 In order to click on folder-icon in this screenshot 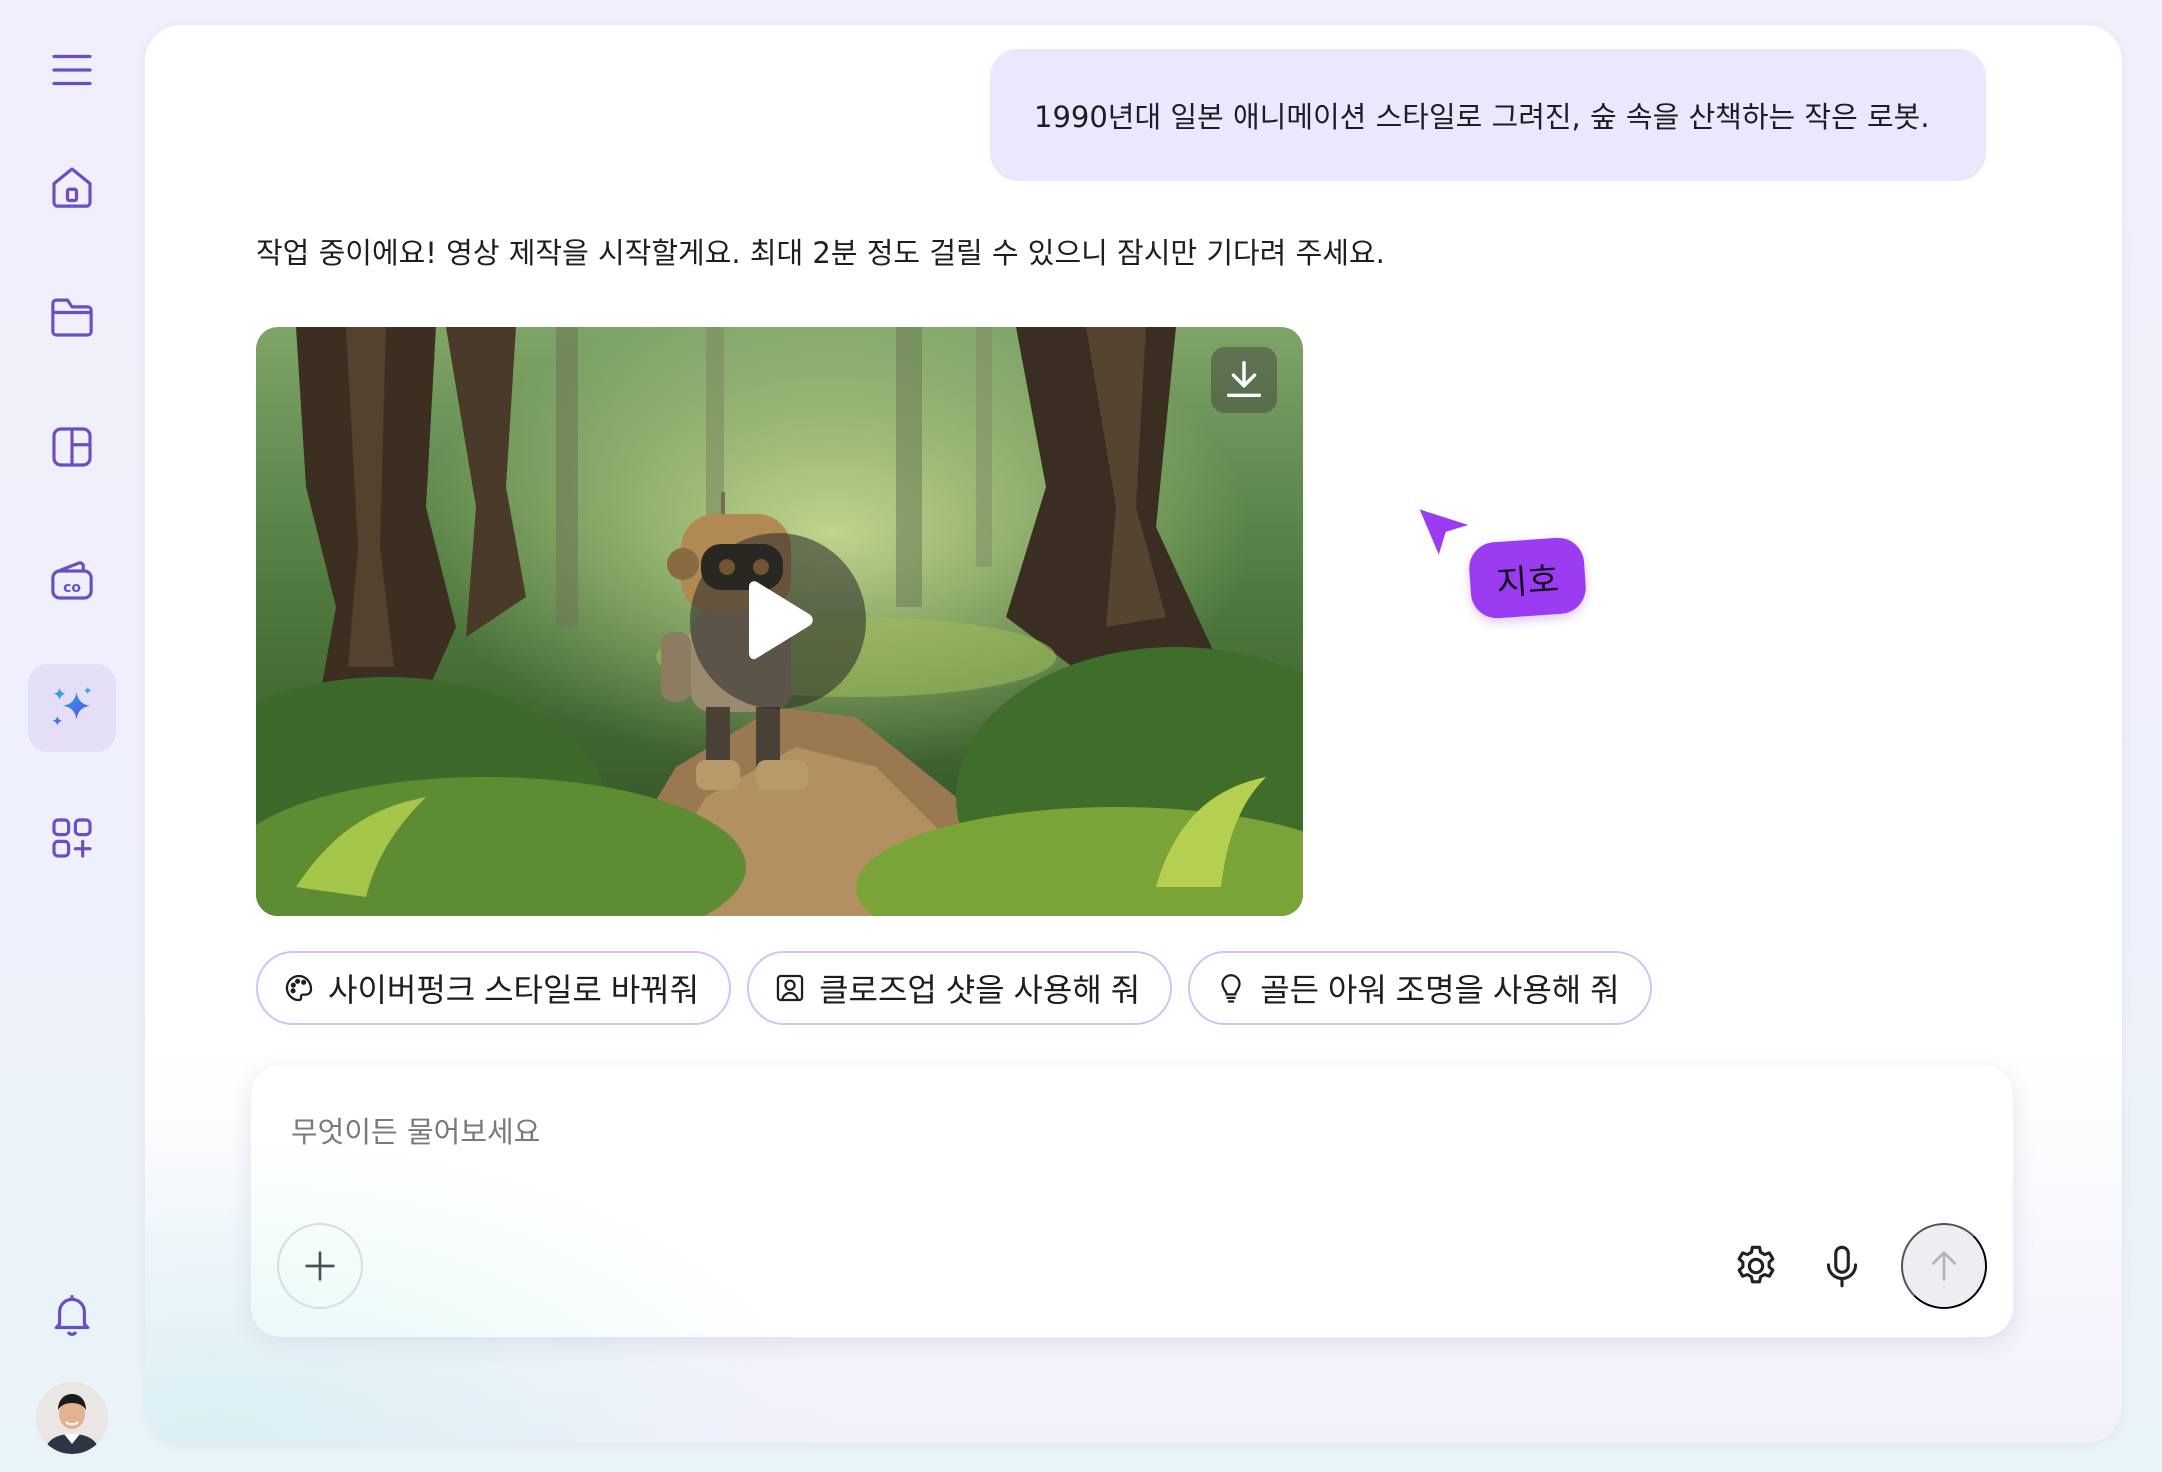, I will do `click(72, 317)`.